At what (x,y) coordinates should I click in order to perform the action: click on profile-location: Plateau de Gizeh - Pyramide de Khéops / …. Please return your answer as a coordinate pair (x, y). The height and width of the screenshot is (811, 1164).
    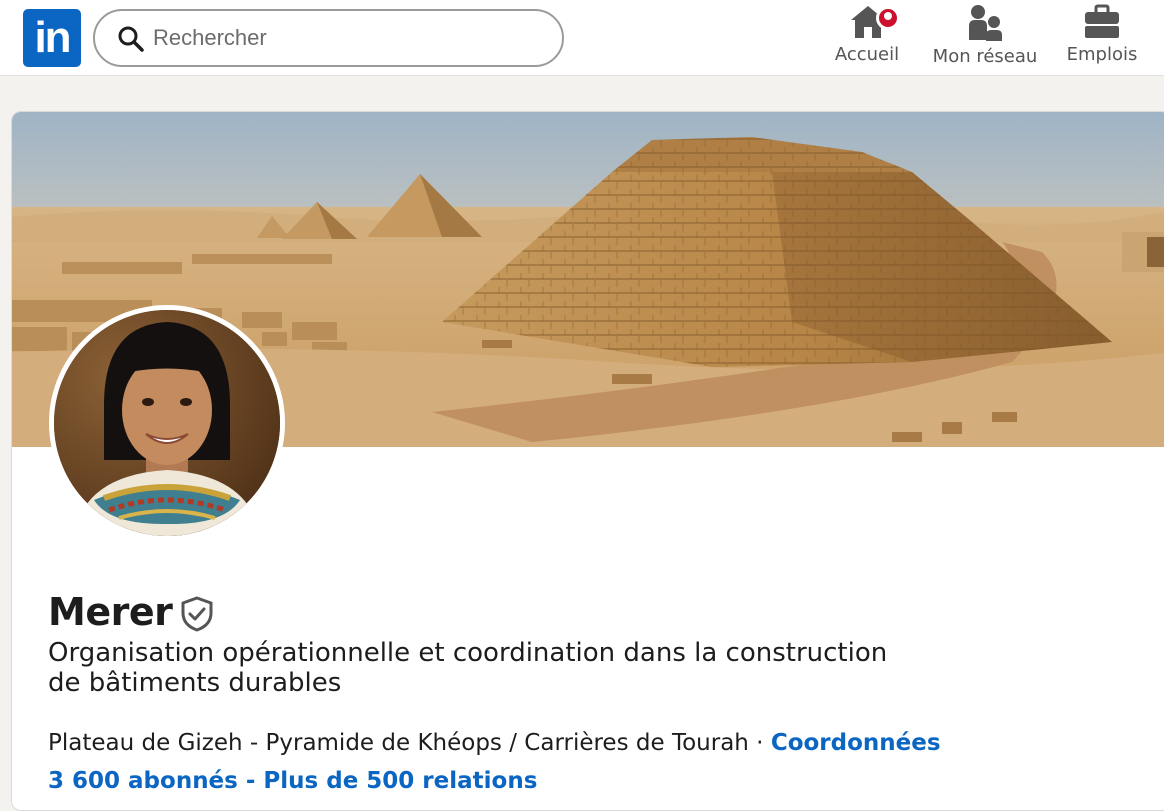
    Looking at the image, I should click on (398, 743).